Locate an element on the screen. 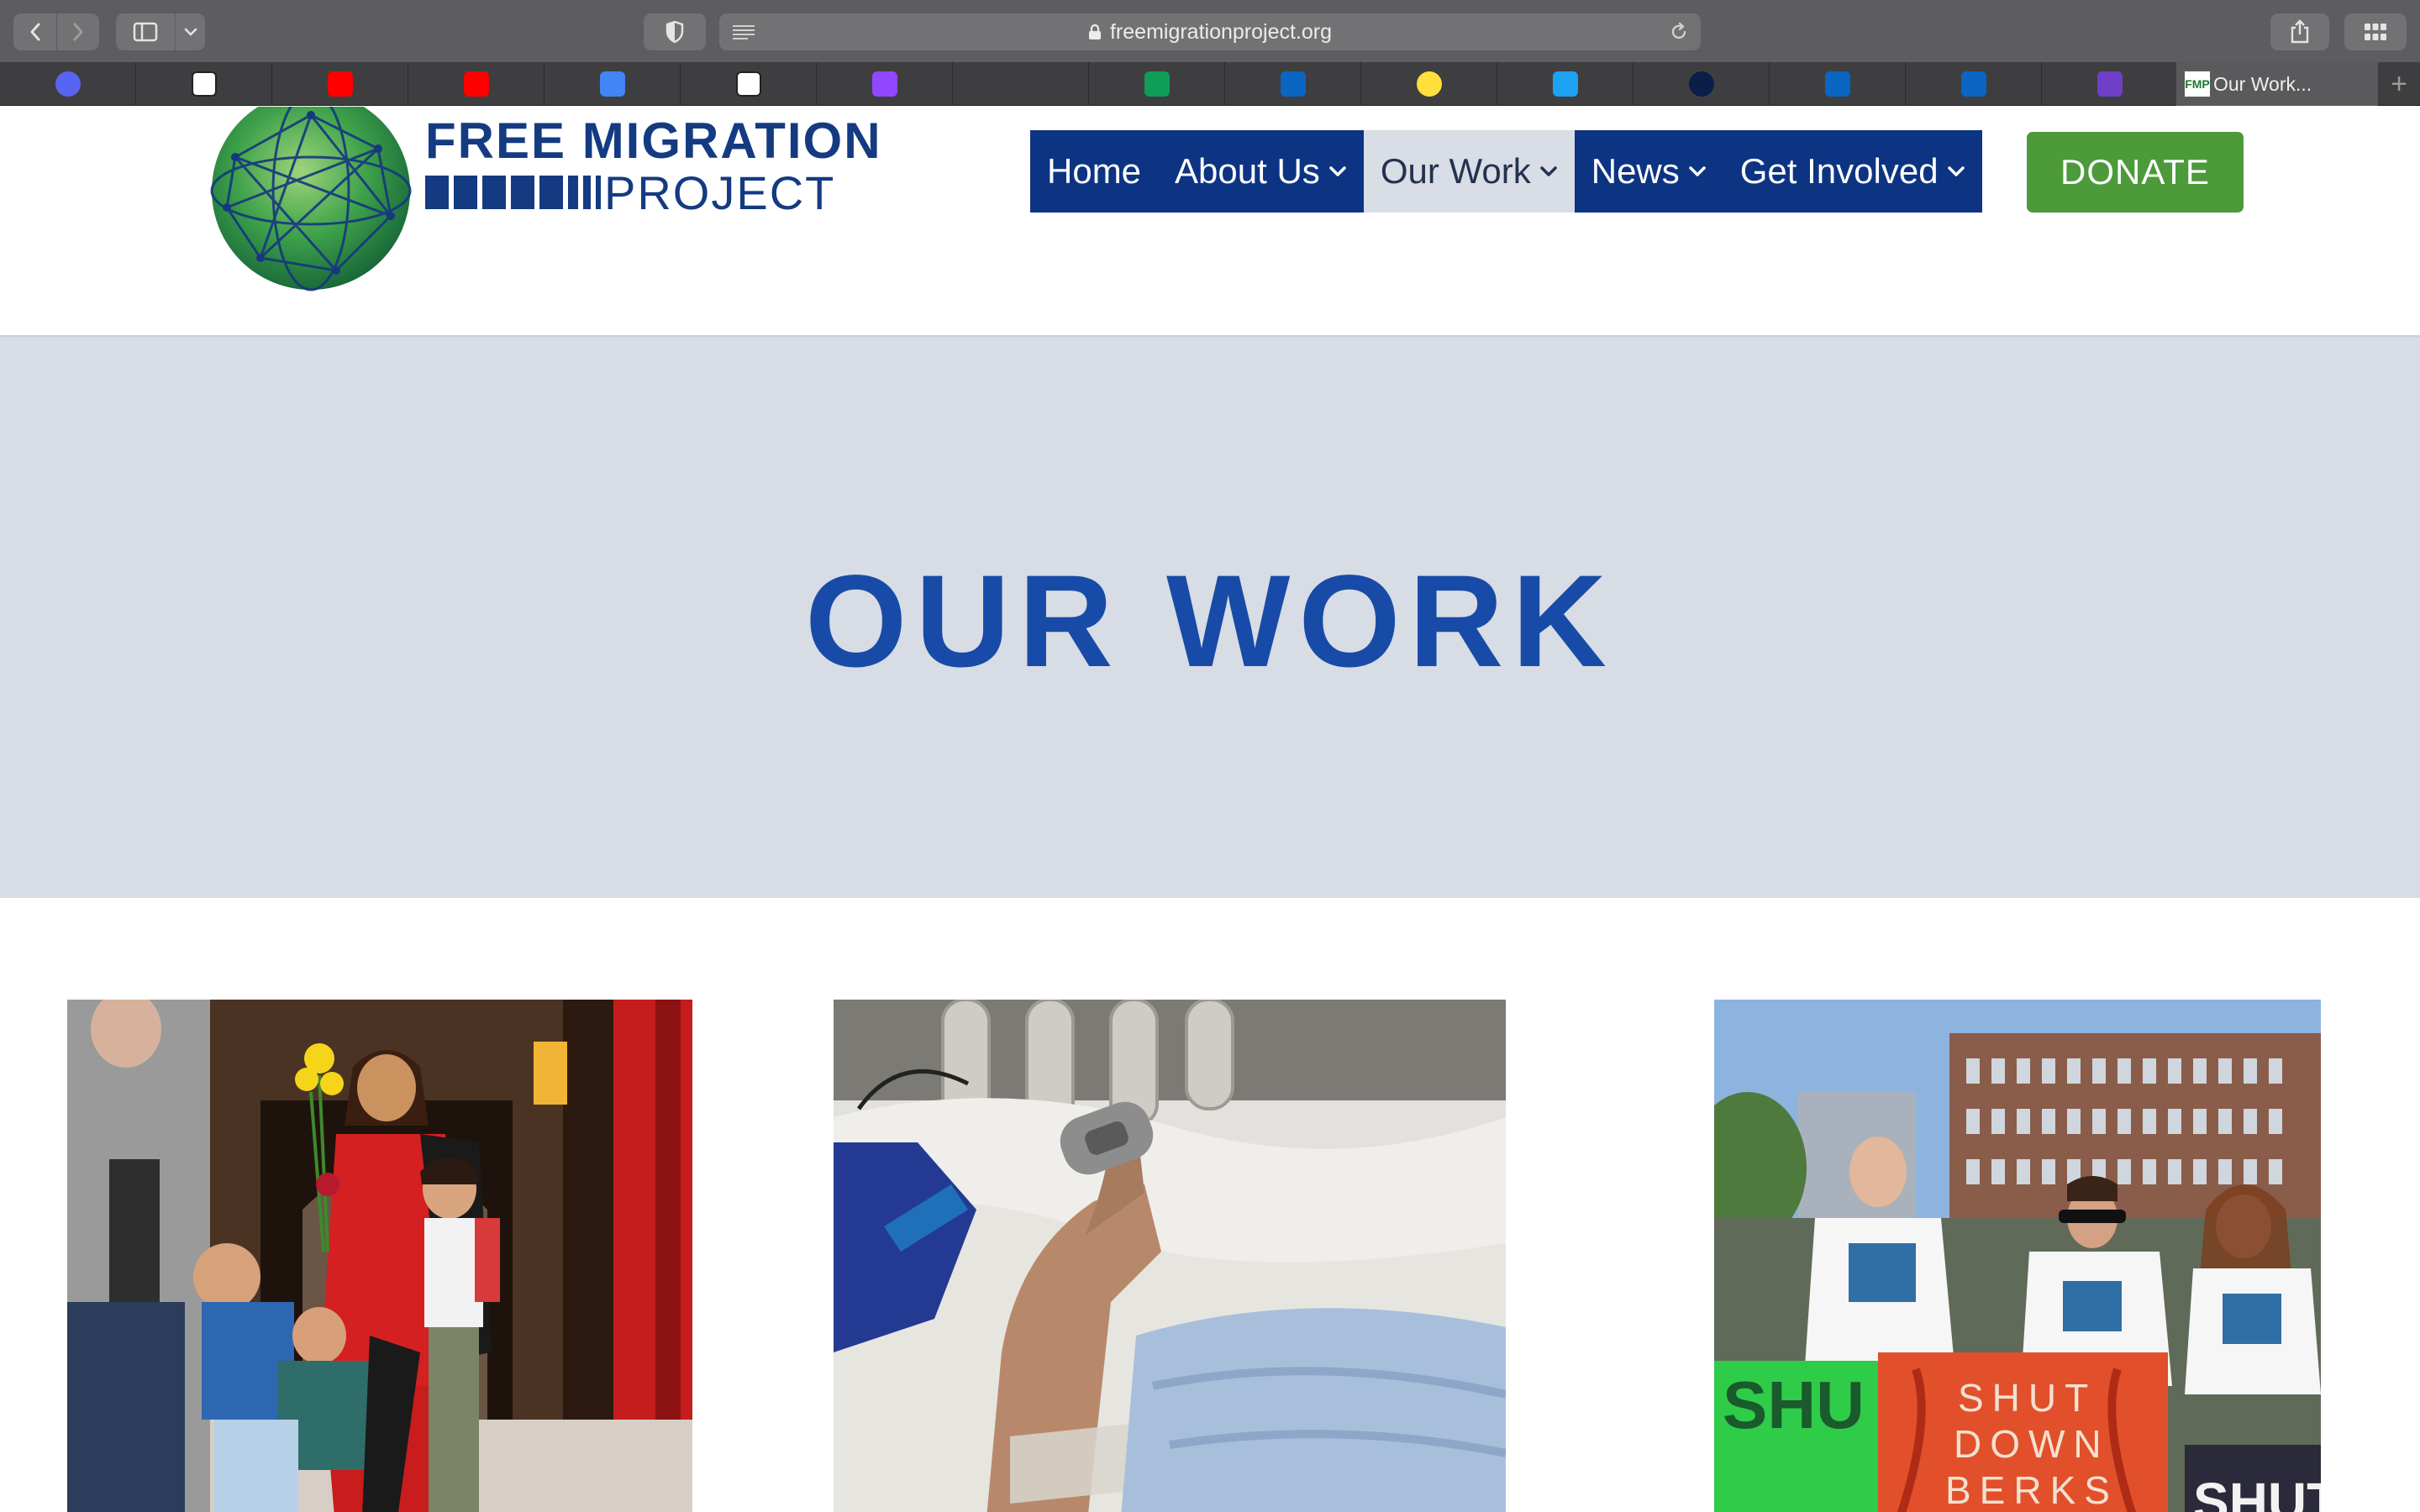 Image resolution: width=2420 pixels, height=1512 pixels. nav-item-label: Home is located at coordinates (1094, 171).